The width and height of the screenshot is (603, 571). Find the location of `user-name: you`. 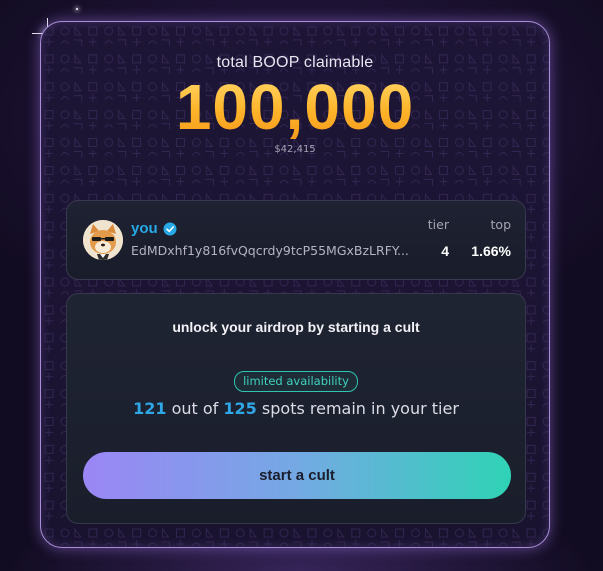

user-name: you is located at coordinates (144, 228).